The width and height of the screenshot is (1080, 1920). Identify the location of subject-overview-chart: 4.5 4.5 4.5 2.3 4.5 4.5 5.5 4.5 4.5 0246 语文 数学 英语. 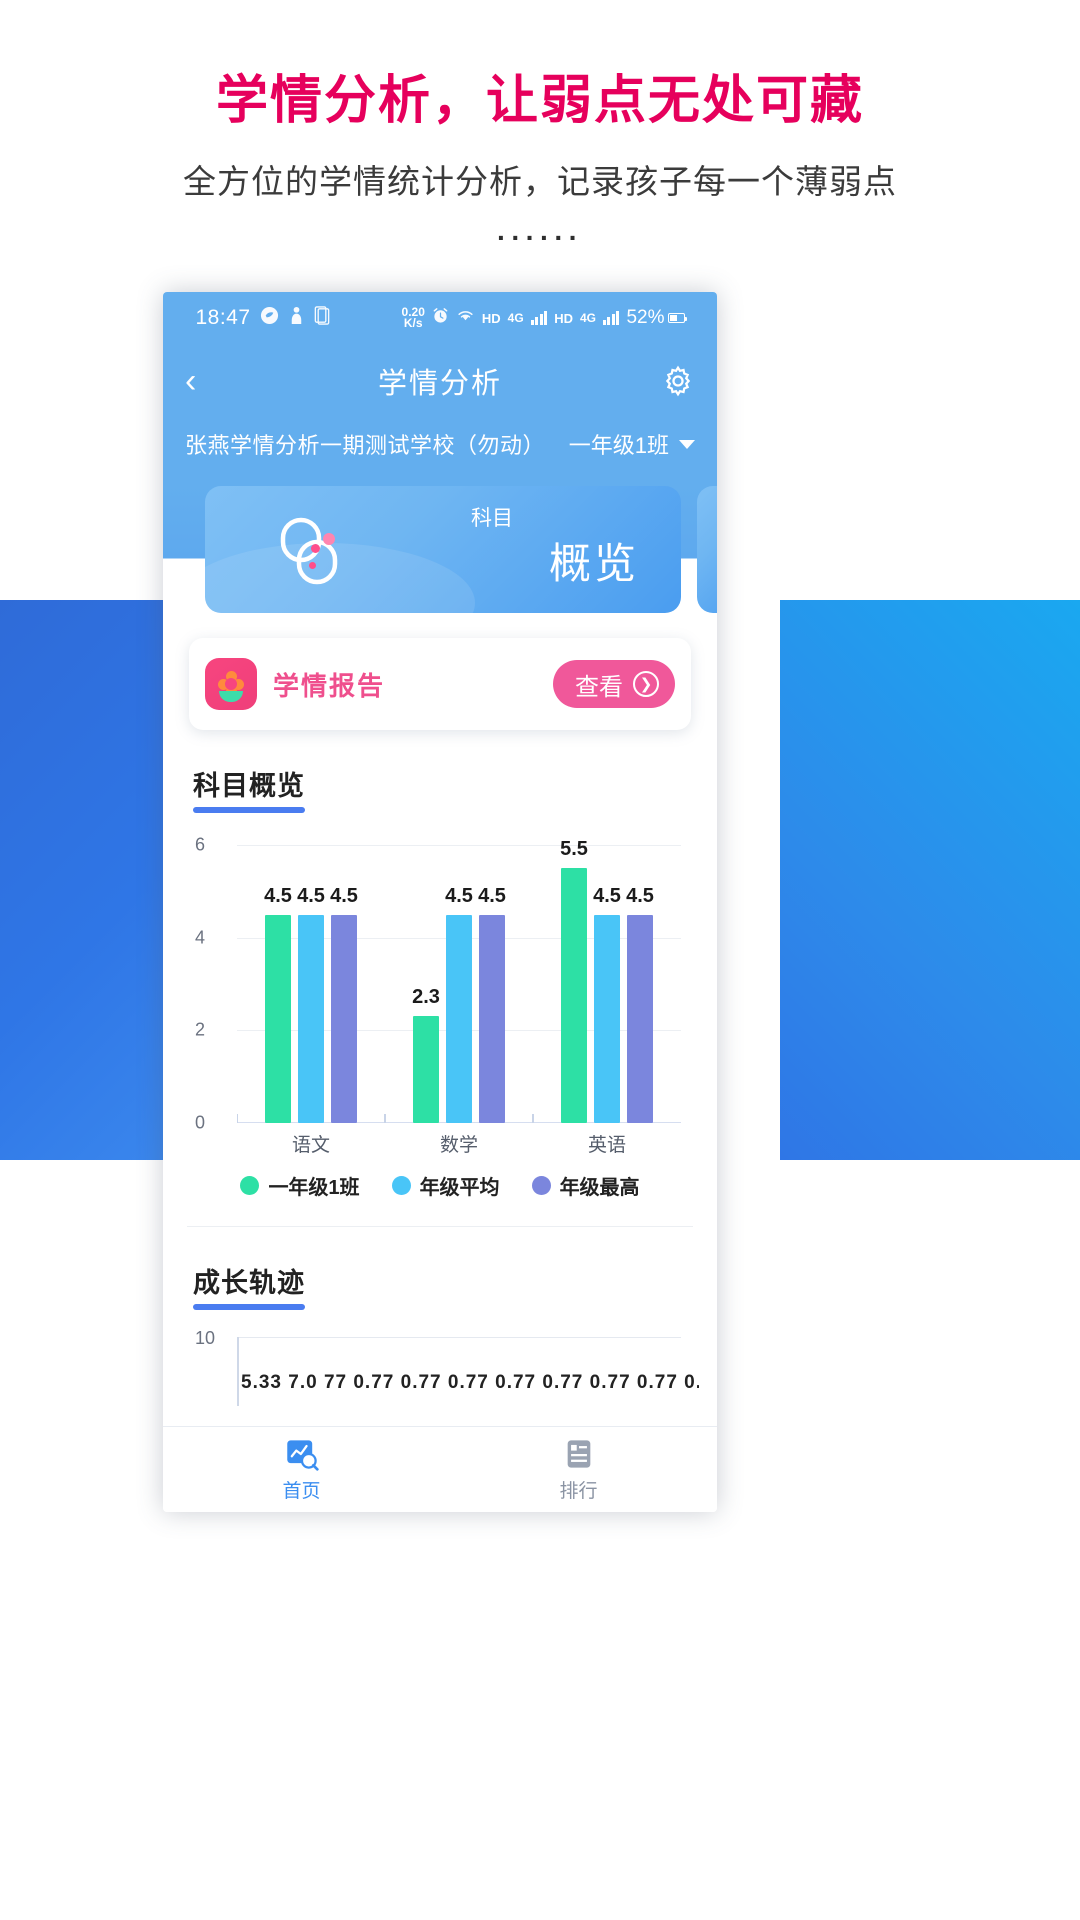
(440, 1000).